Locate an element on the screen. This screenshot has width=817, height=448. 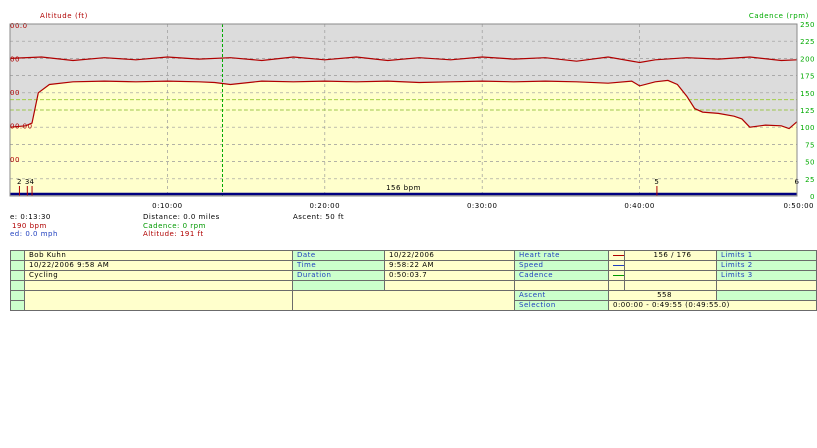
x-axis-ticks: 0:10:00 0:20:00 0:30:00 0:40:00 0:50:00 is located at coordinates (483, 206).